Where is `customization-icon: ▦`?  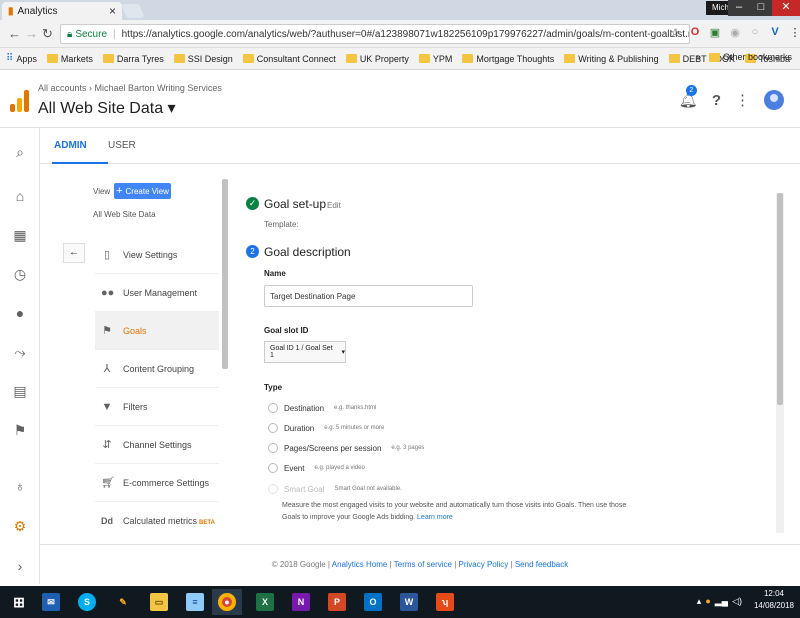 customization-icon: ▦ is located at coordinates (20, 235).